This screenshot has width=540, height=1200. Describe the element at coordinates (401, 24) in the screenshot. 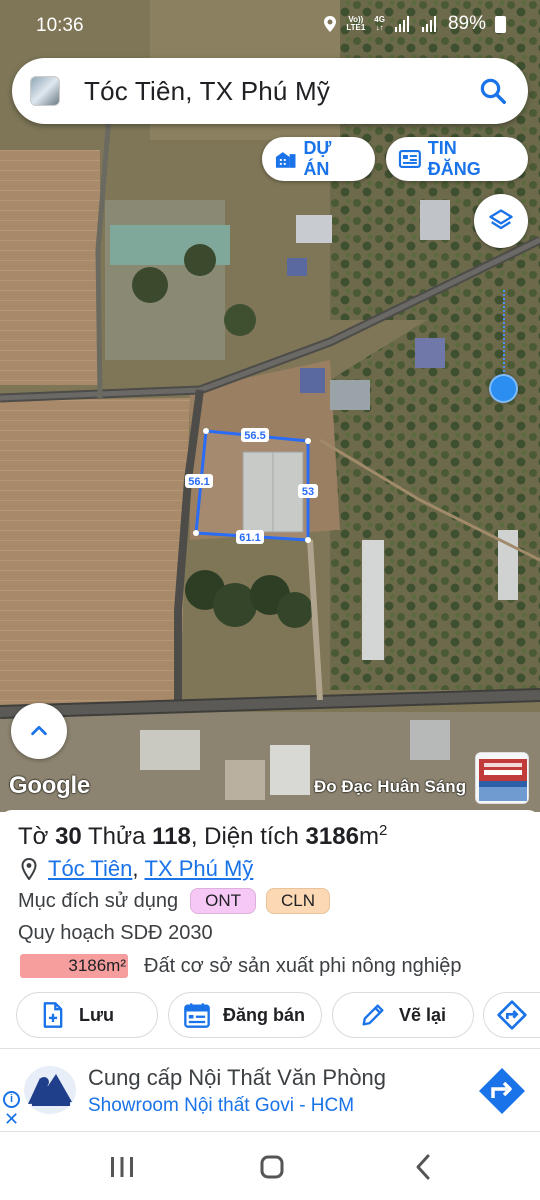

I see `signal-icon` at that location.